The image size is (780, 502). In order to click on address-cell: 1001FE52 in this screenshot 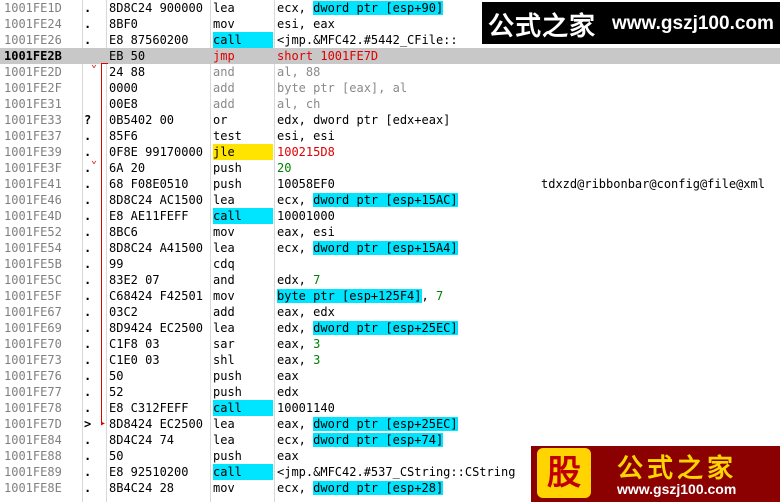, I will do `click(33, 232)`.